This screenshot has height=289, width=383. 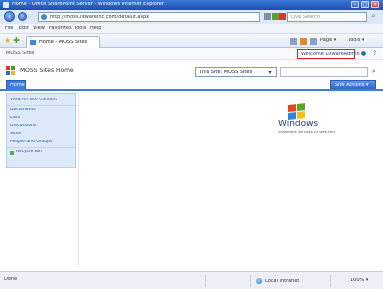 What do you see at coordinates (373, 17) in the screenshot?
I see `search-icon: ⌕` at bounding box center [373, 17].